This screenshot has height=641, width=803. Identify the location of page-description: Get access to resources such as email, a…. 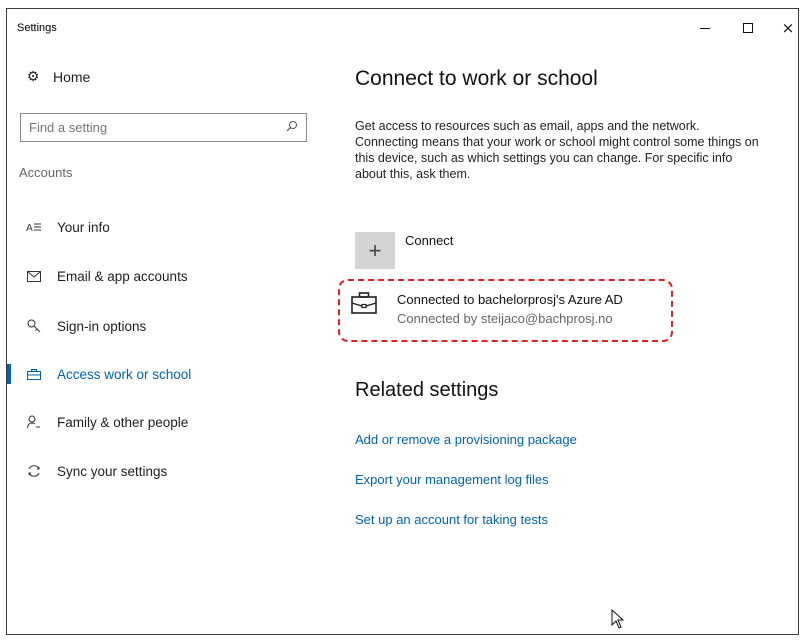
(557, 150).